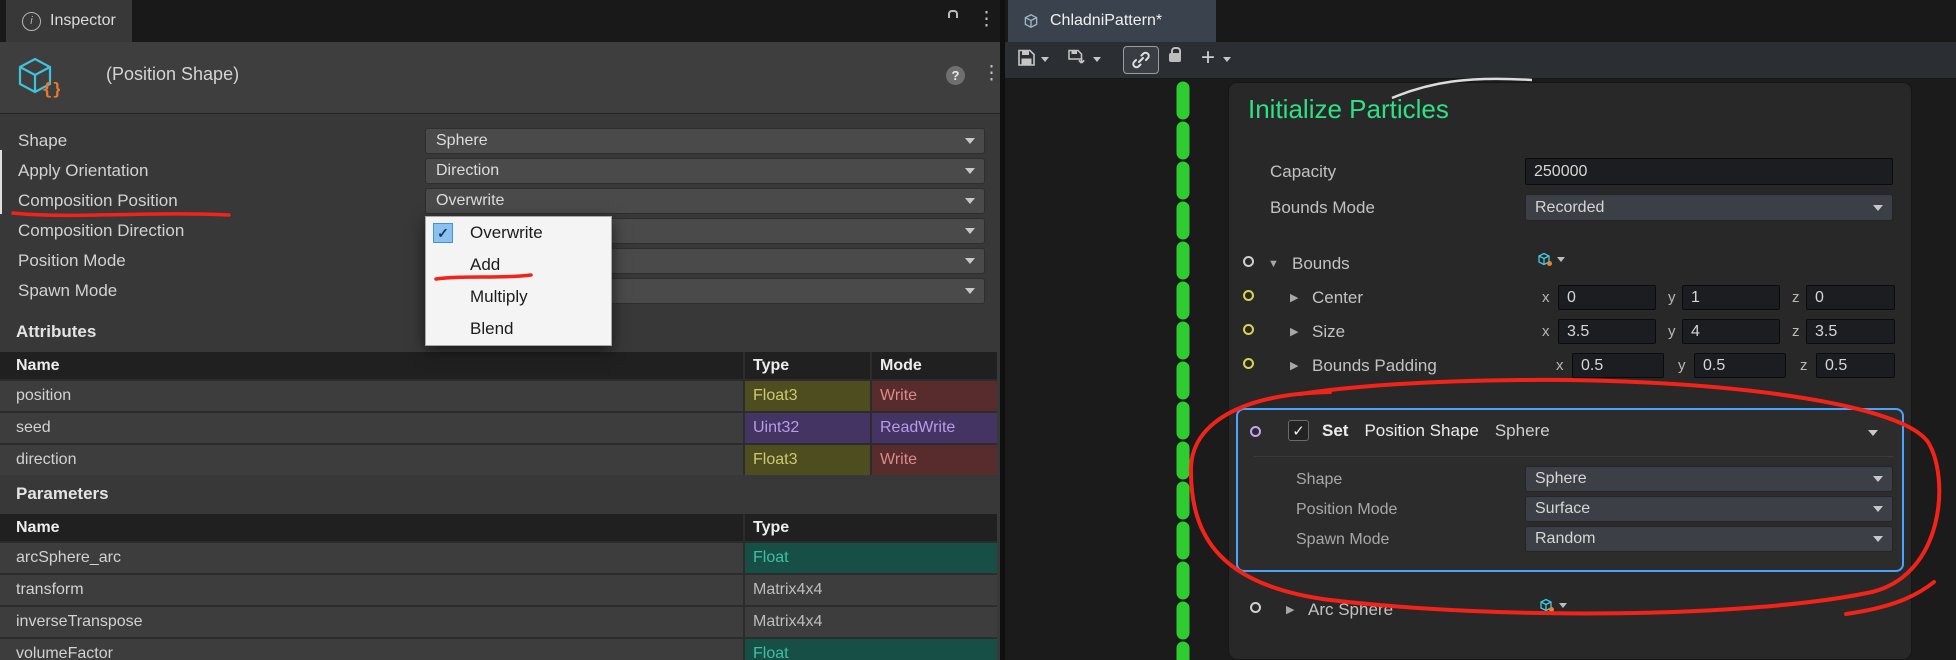 This screenshot has width=1956, height=660. What do you see at coordinates (1112, 21) in the screenshot?
I see `tab-chladnipattern: ChladniPattern*` at bounding box center [1112, 21].